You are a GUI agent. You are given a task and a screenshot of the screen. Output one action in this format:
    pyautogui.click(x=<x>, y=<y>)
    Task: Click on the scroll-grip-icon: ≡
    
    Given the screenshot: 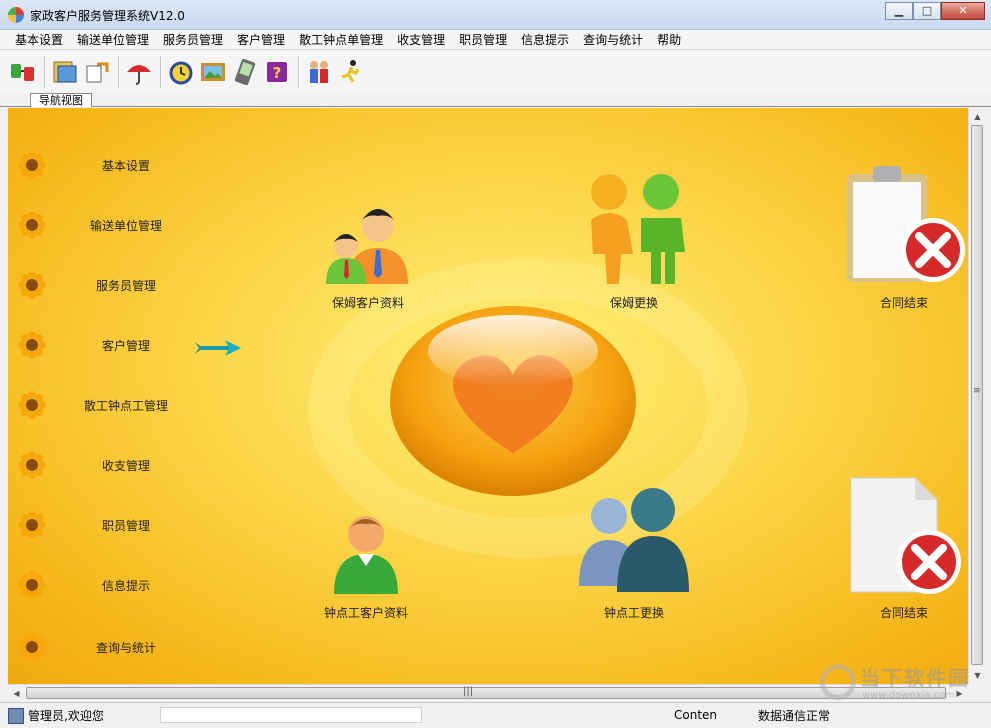 What is the action you would take?
    pyautogui.click(x=977, y=391)
    